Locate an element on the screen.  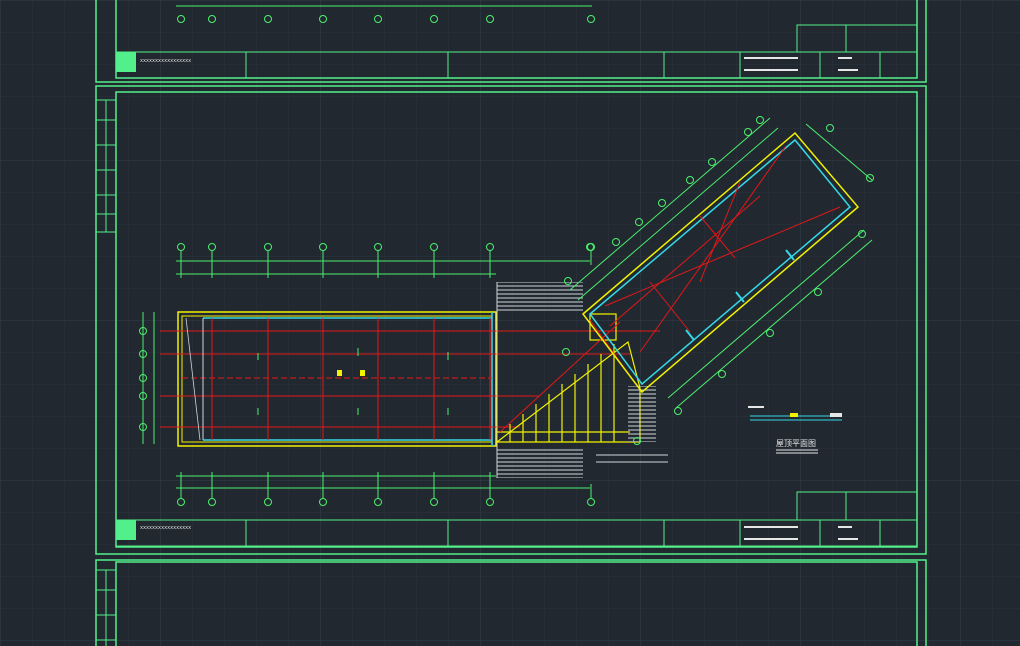
middle-project-text: xxxxxxxxxxxxxxxxx is located at coordinates (165, 528).